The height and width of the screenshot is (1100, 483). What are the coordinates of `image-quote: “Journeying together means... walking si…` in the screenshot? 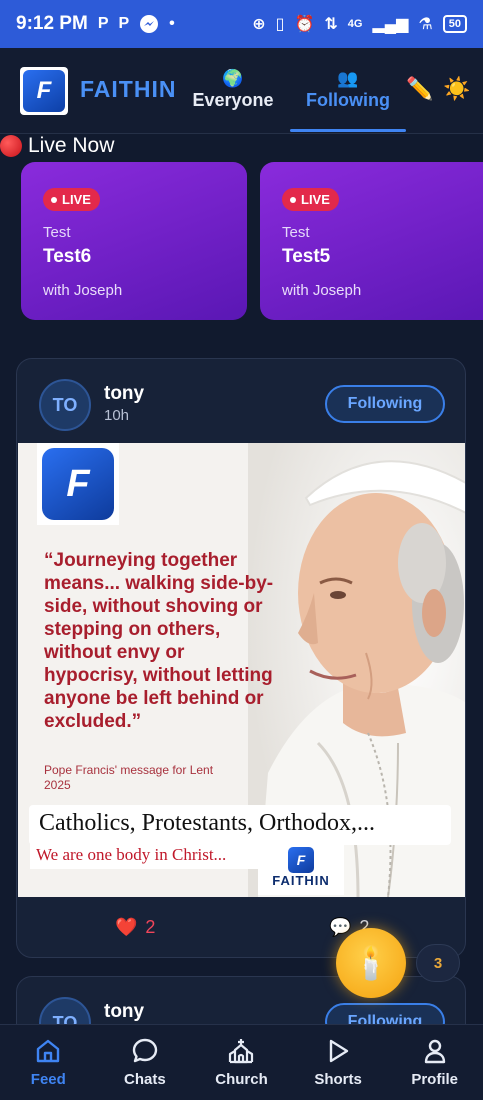 It's located at (159, 641).